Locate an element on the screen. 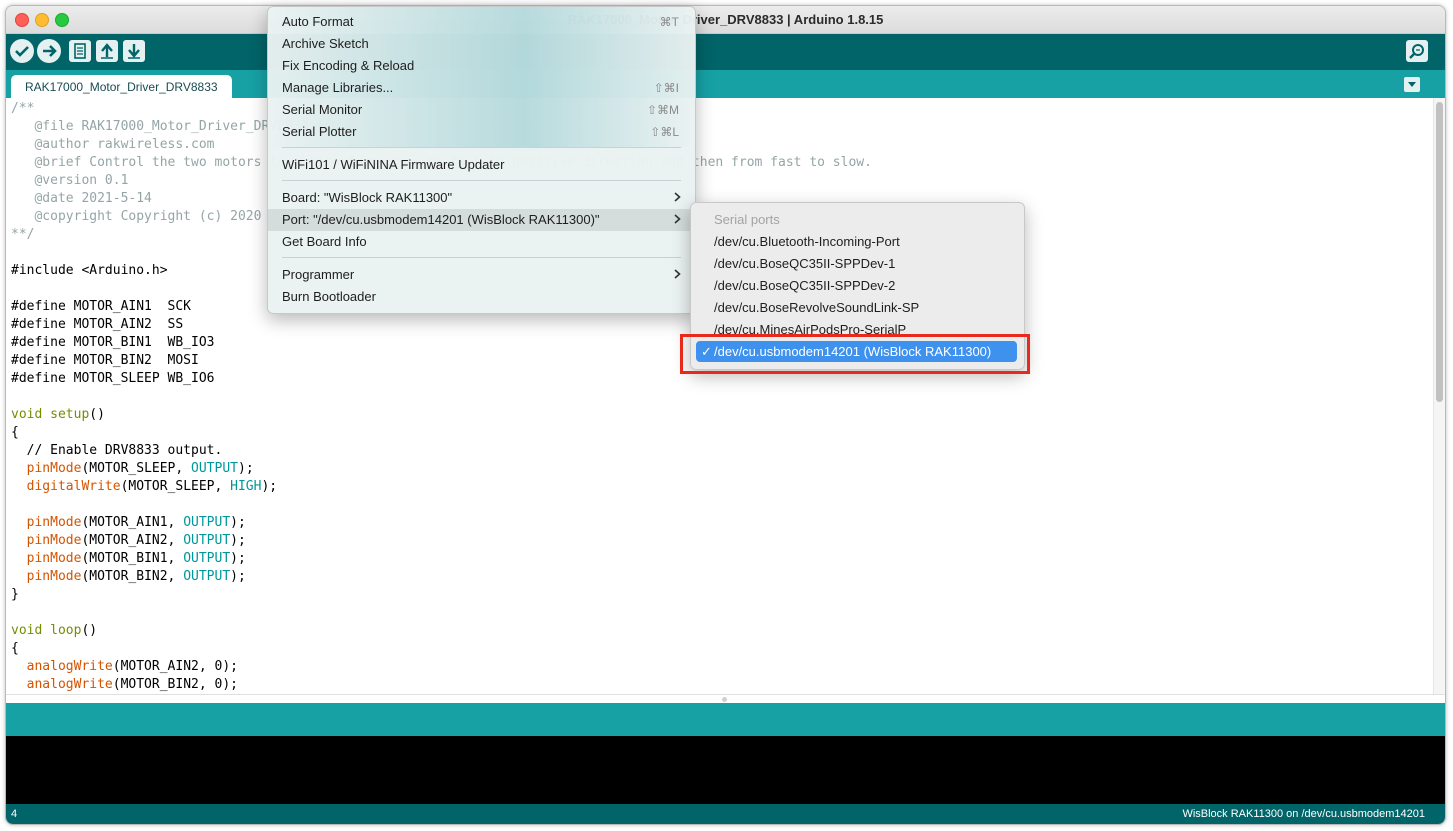  code-line: #define MOTOR_BIN1 WB_IO3 is located at coordinates (113, 343).